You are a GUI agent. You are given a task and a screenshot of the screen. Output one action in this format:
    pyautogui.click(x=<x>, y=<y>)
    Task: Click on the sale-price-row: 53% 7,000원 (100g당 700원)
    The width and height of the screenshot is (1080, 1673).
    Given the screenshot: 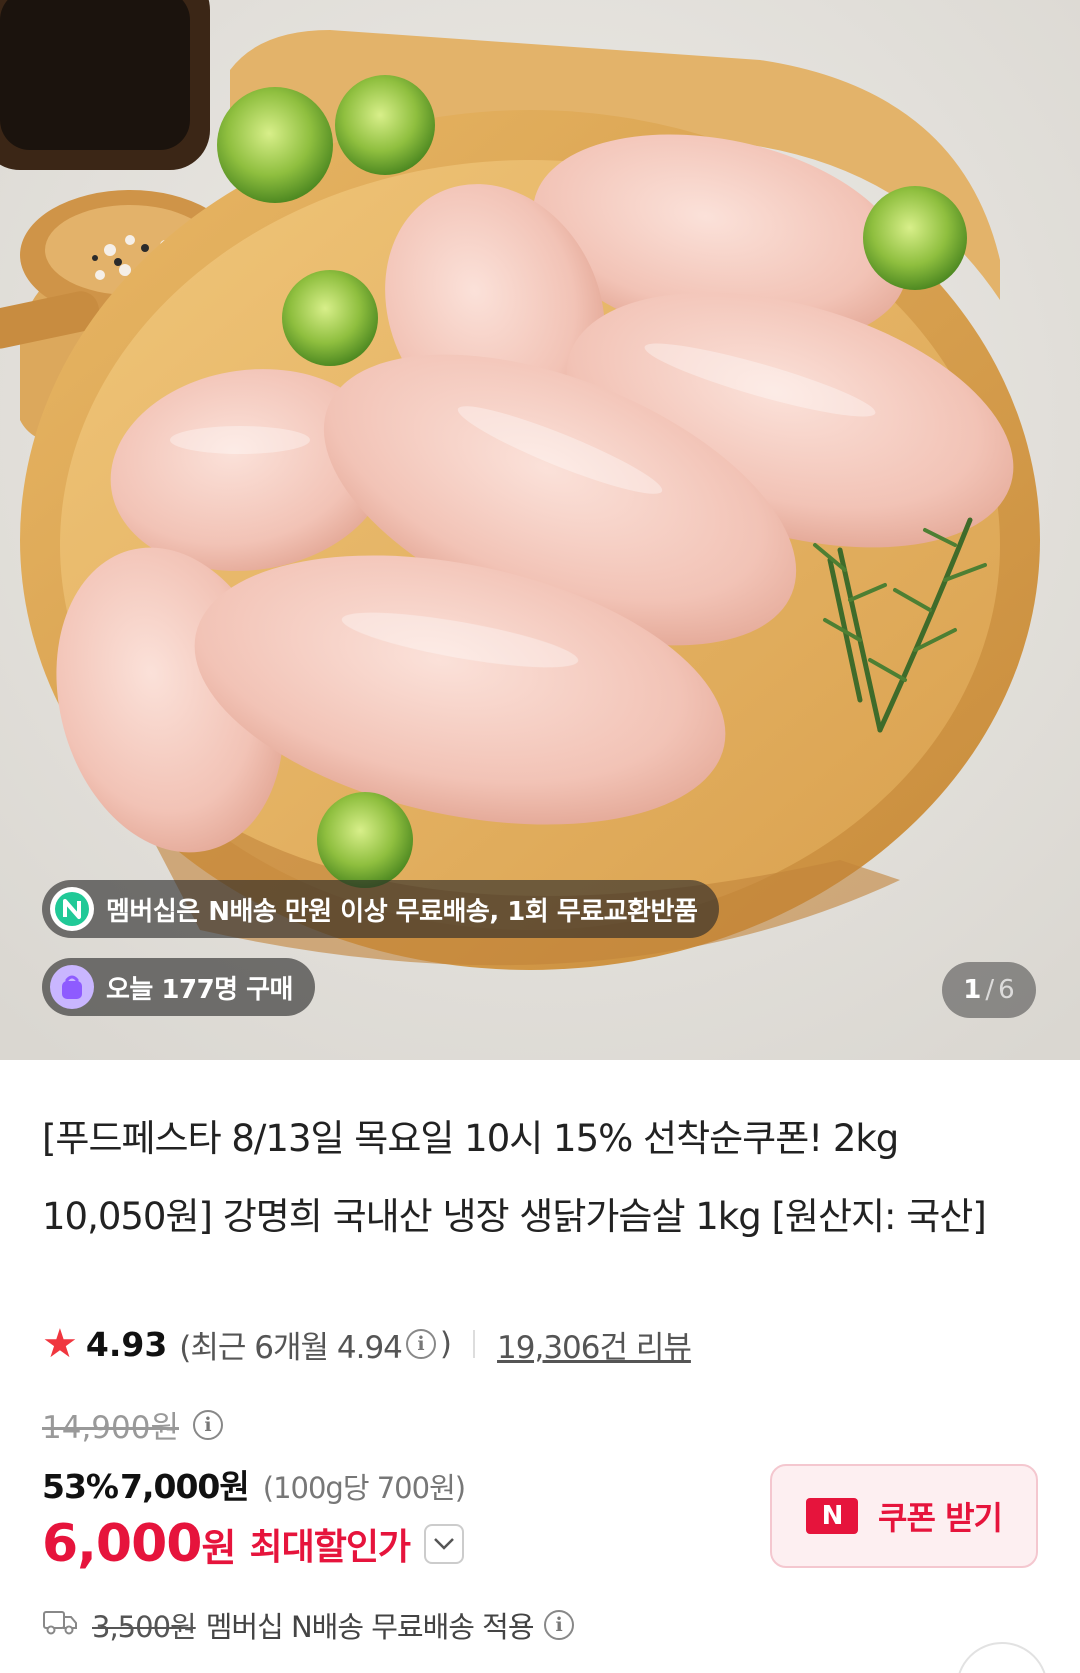 What is the action you would take?
    pyautogui.click(x=254, y=1484)
    